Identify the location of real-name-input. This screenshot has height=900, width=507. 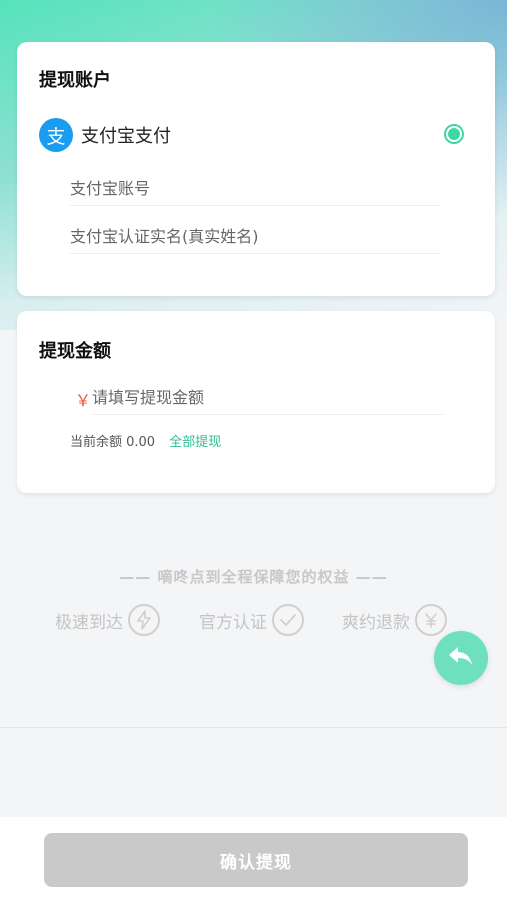
(255, 236).